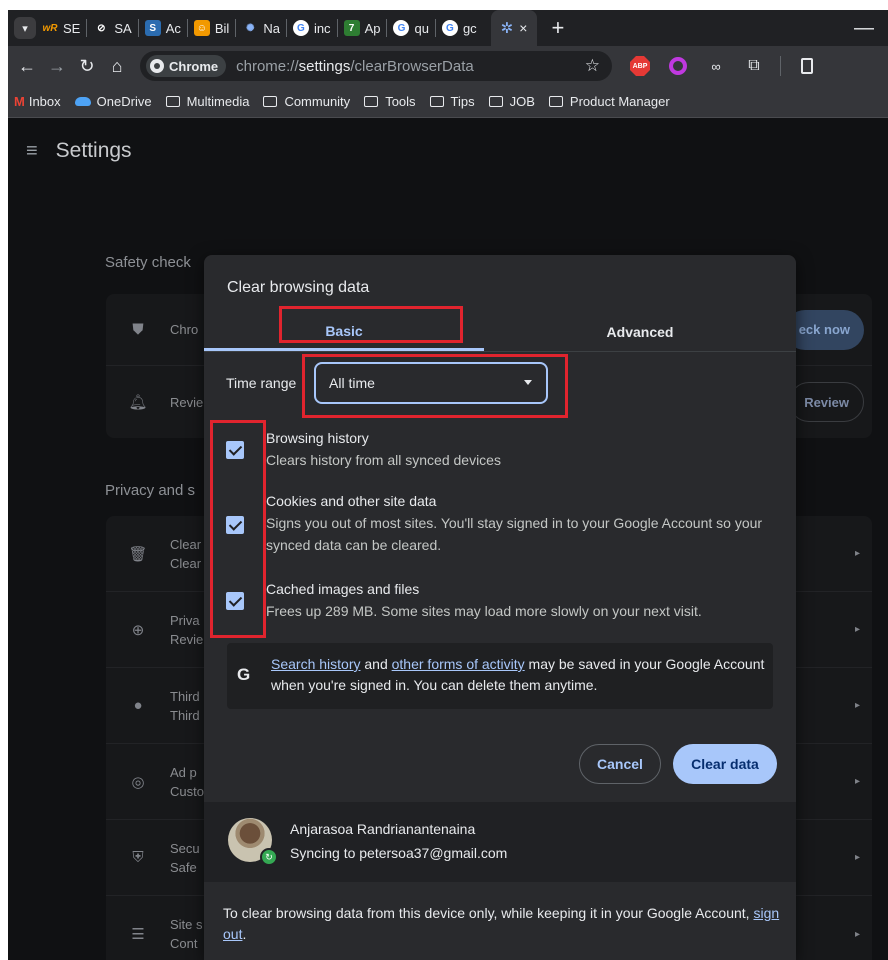 This screenshot has width=888, height=960. I want to click on google-favicon-icon: G, so click(449, 28).